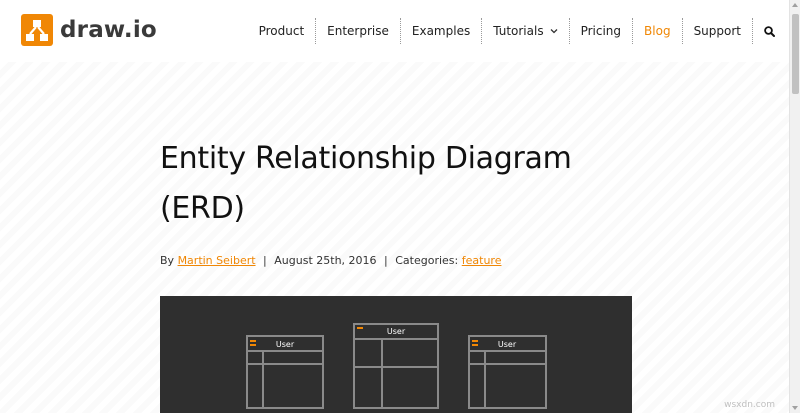 The width and height of the screenshot is (800, 413). I want to click on scroll-down-arrow-icon, so click(795, 408).